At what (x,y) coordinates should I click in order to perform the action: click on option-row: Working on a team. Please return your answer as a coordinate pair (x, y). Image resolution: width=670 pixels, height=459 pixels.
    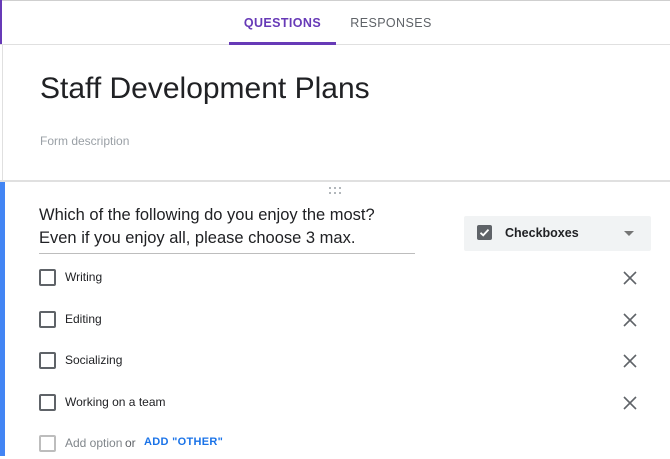
    Looking at the image, I should click on (335, 403).